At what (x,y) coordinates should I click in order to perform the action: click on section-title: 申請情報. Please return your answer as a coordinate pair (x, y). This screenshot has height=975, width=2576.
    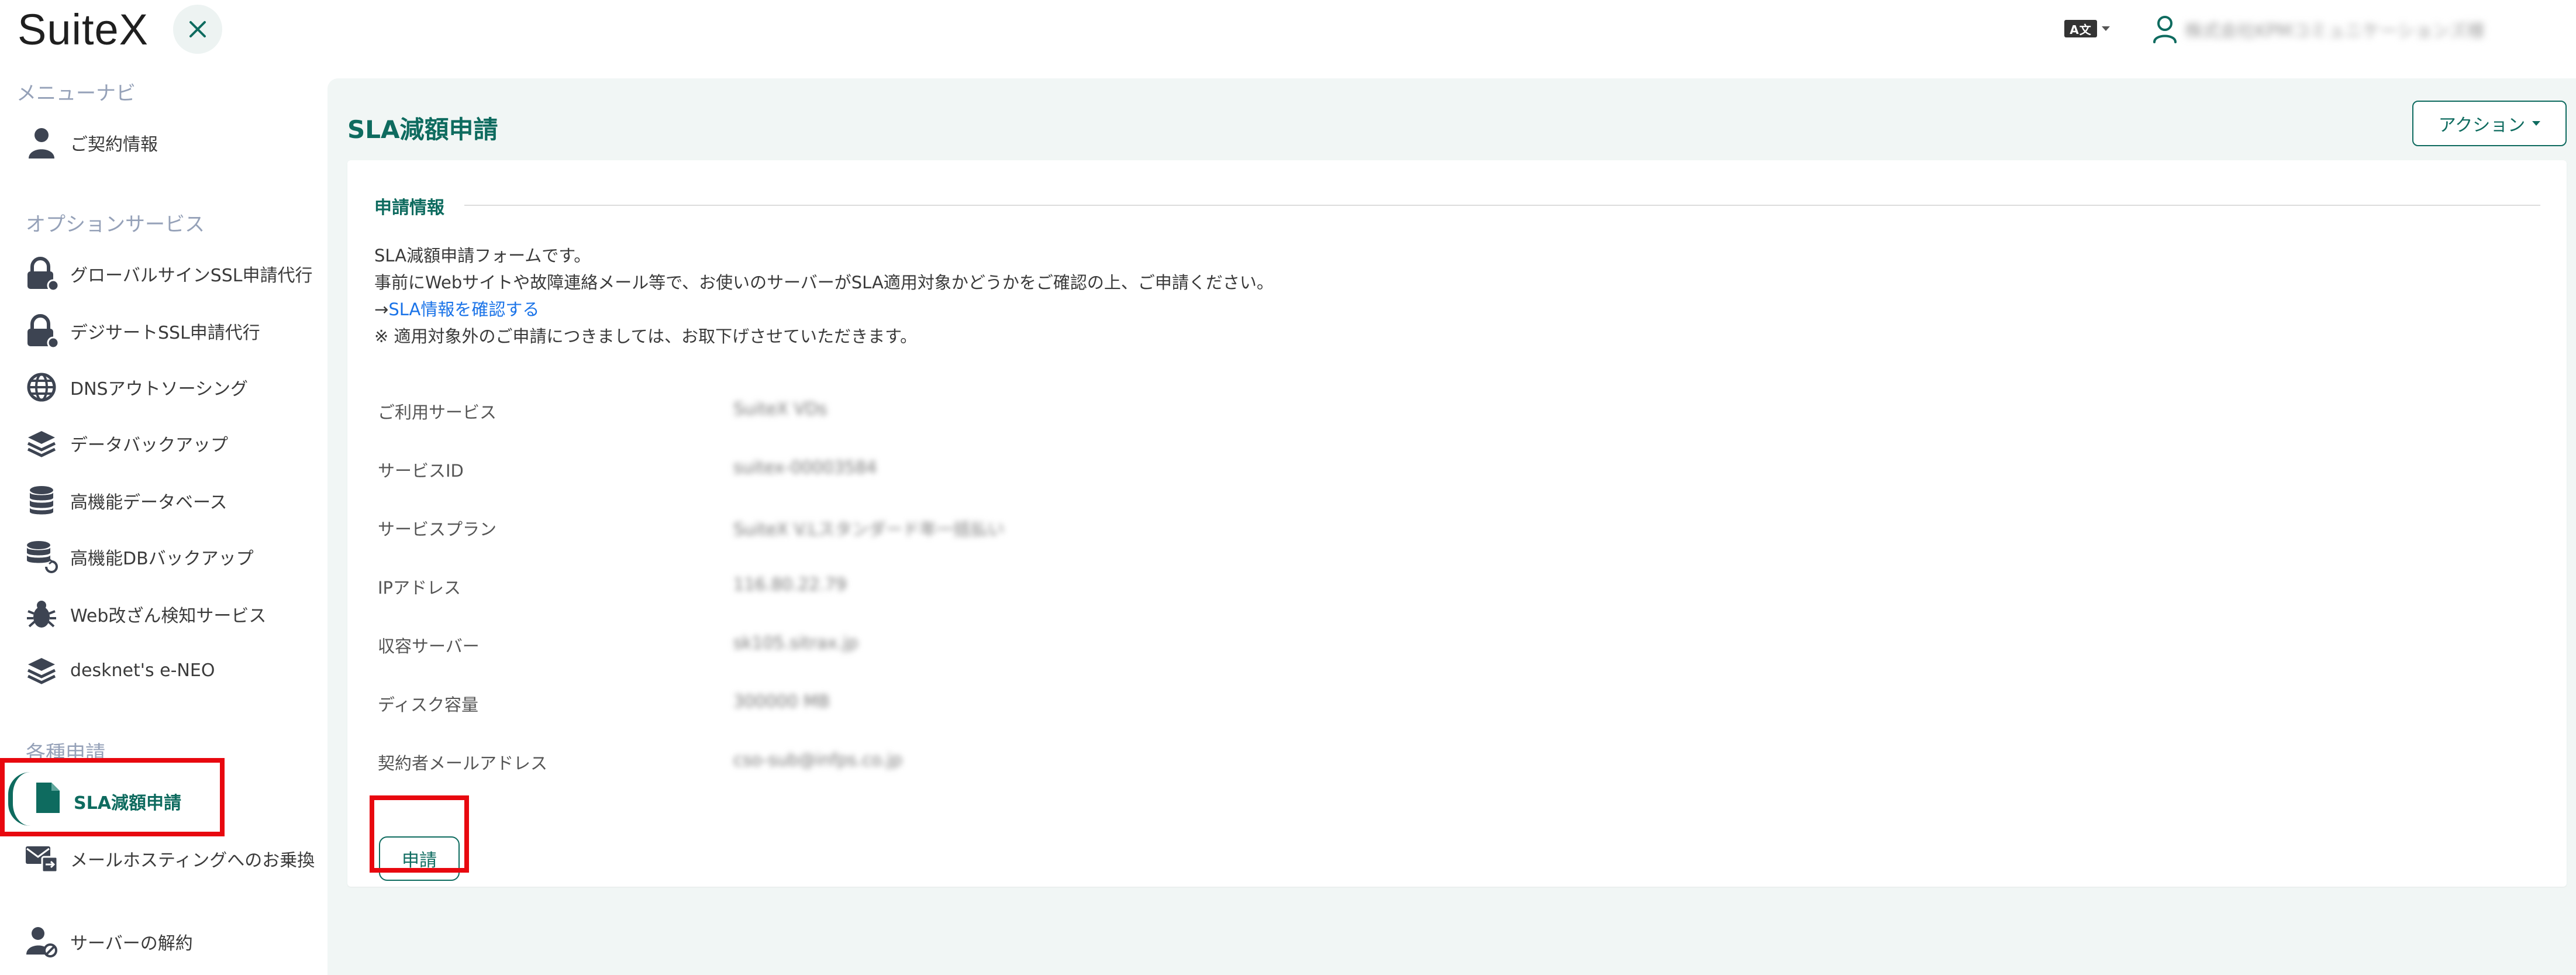
    Looking at the image, I should click on (409, 208).